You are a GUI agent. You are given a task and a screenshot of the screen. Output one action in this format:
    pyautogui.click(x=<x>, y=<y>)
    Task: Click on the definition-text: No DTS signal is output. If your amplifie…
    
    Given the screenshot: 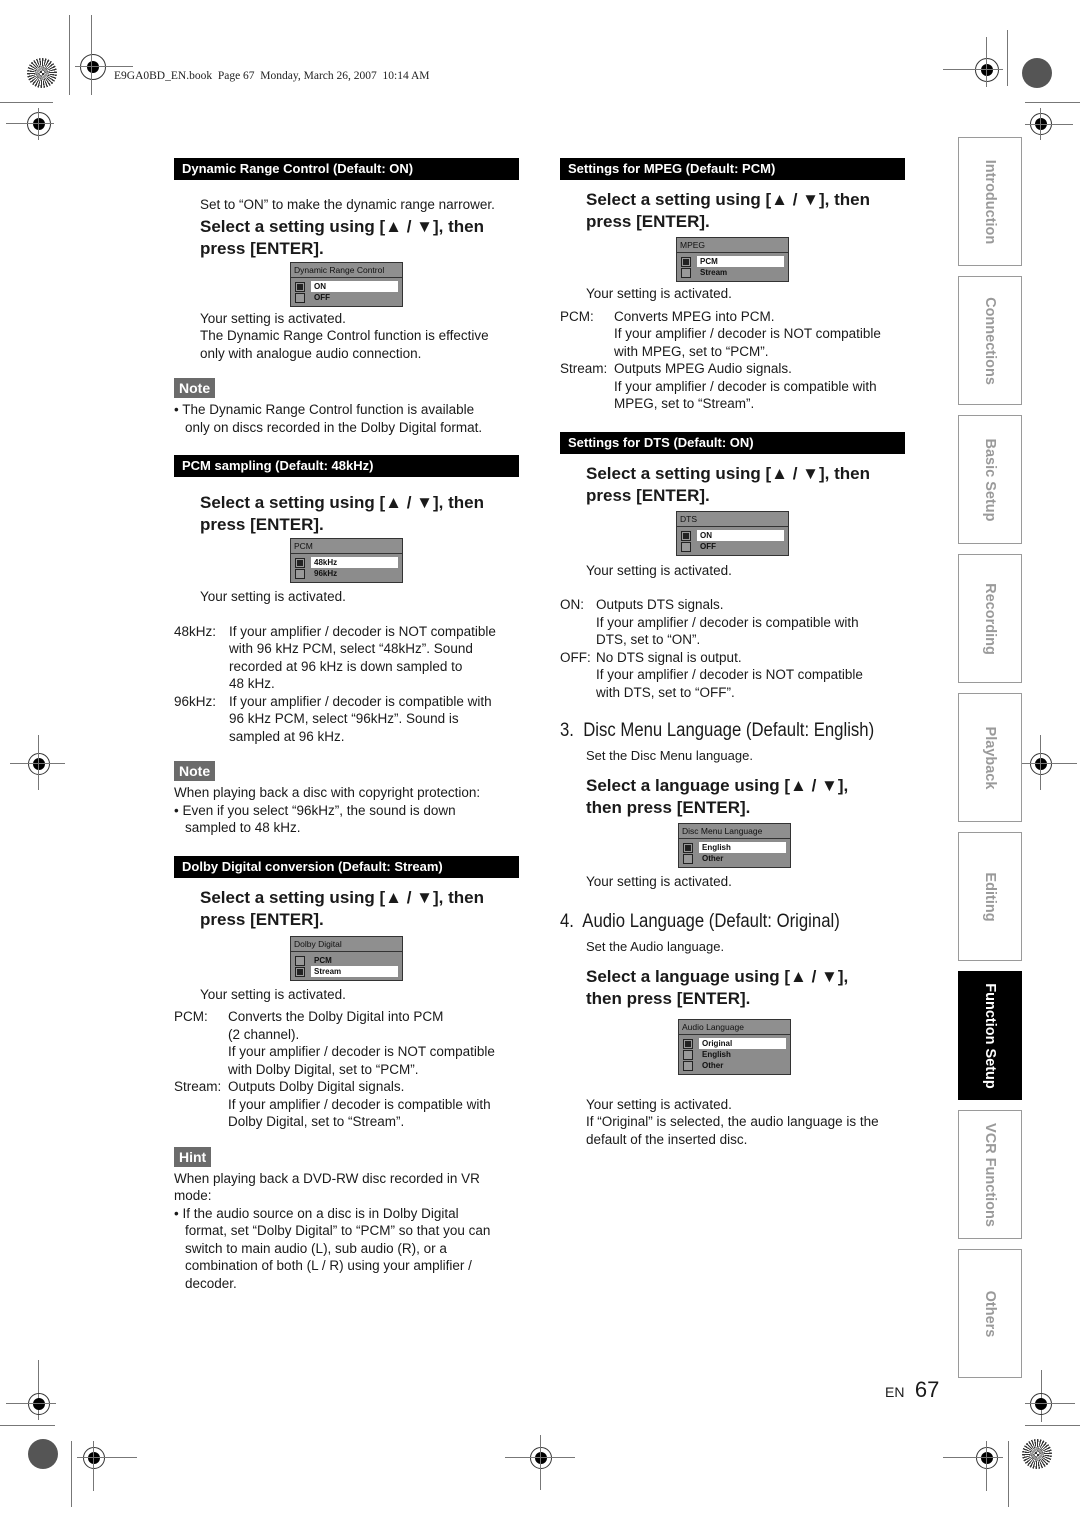 What is the action you would take?
    pyautogui.click(x=729, y=674)
    